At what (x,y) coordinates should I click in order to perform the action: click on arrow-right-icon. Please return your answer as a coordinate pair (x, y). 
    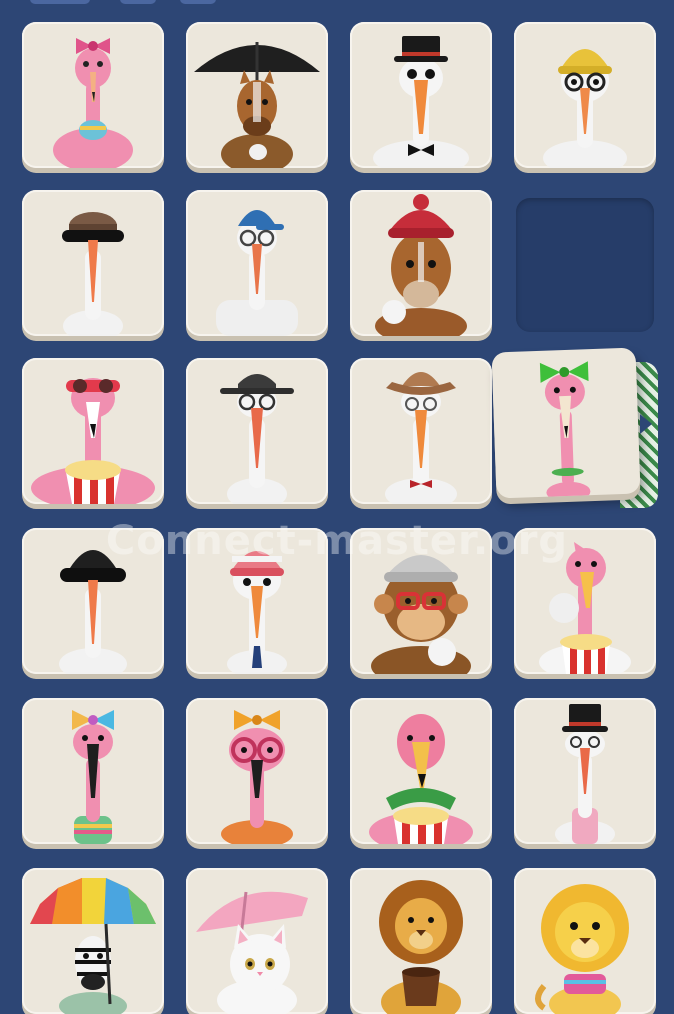
    Looking at the image, I should click on (646, 424).